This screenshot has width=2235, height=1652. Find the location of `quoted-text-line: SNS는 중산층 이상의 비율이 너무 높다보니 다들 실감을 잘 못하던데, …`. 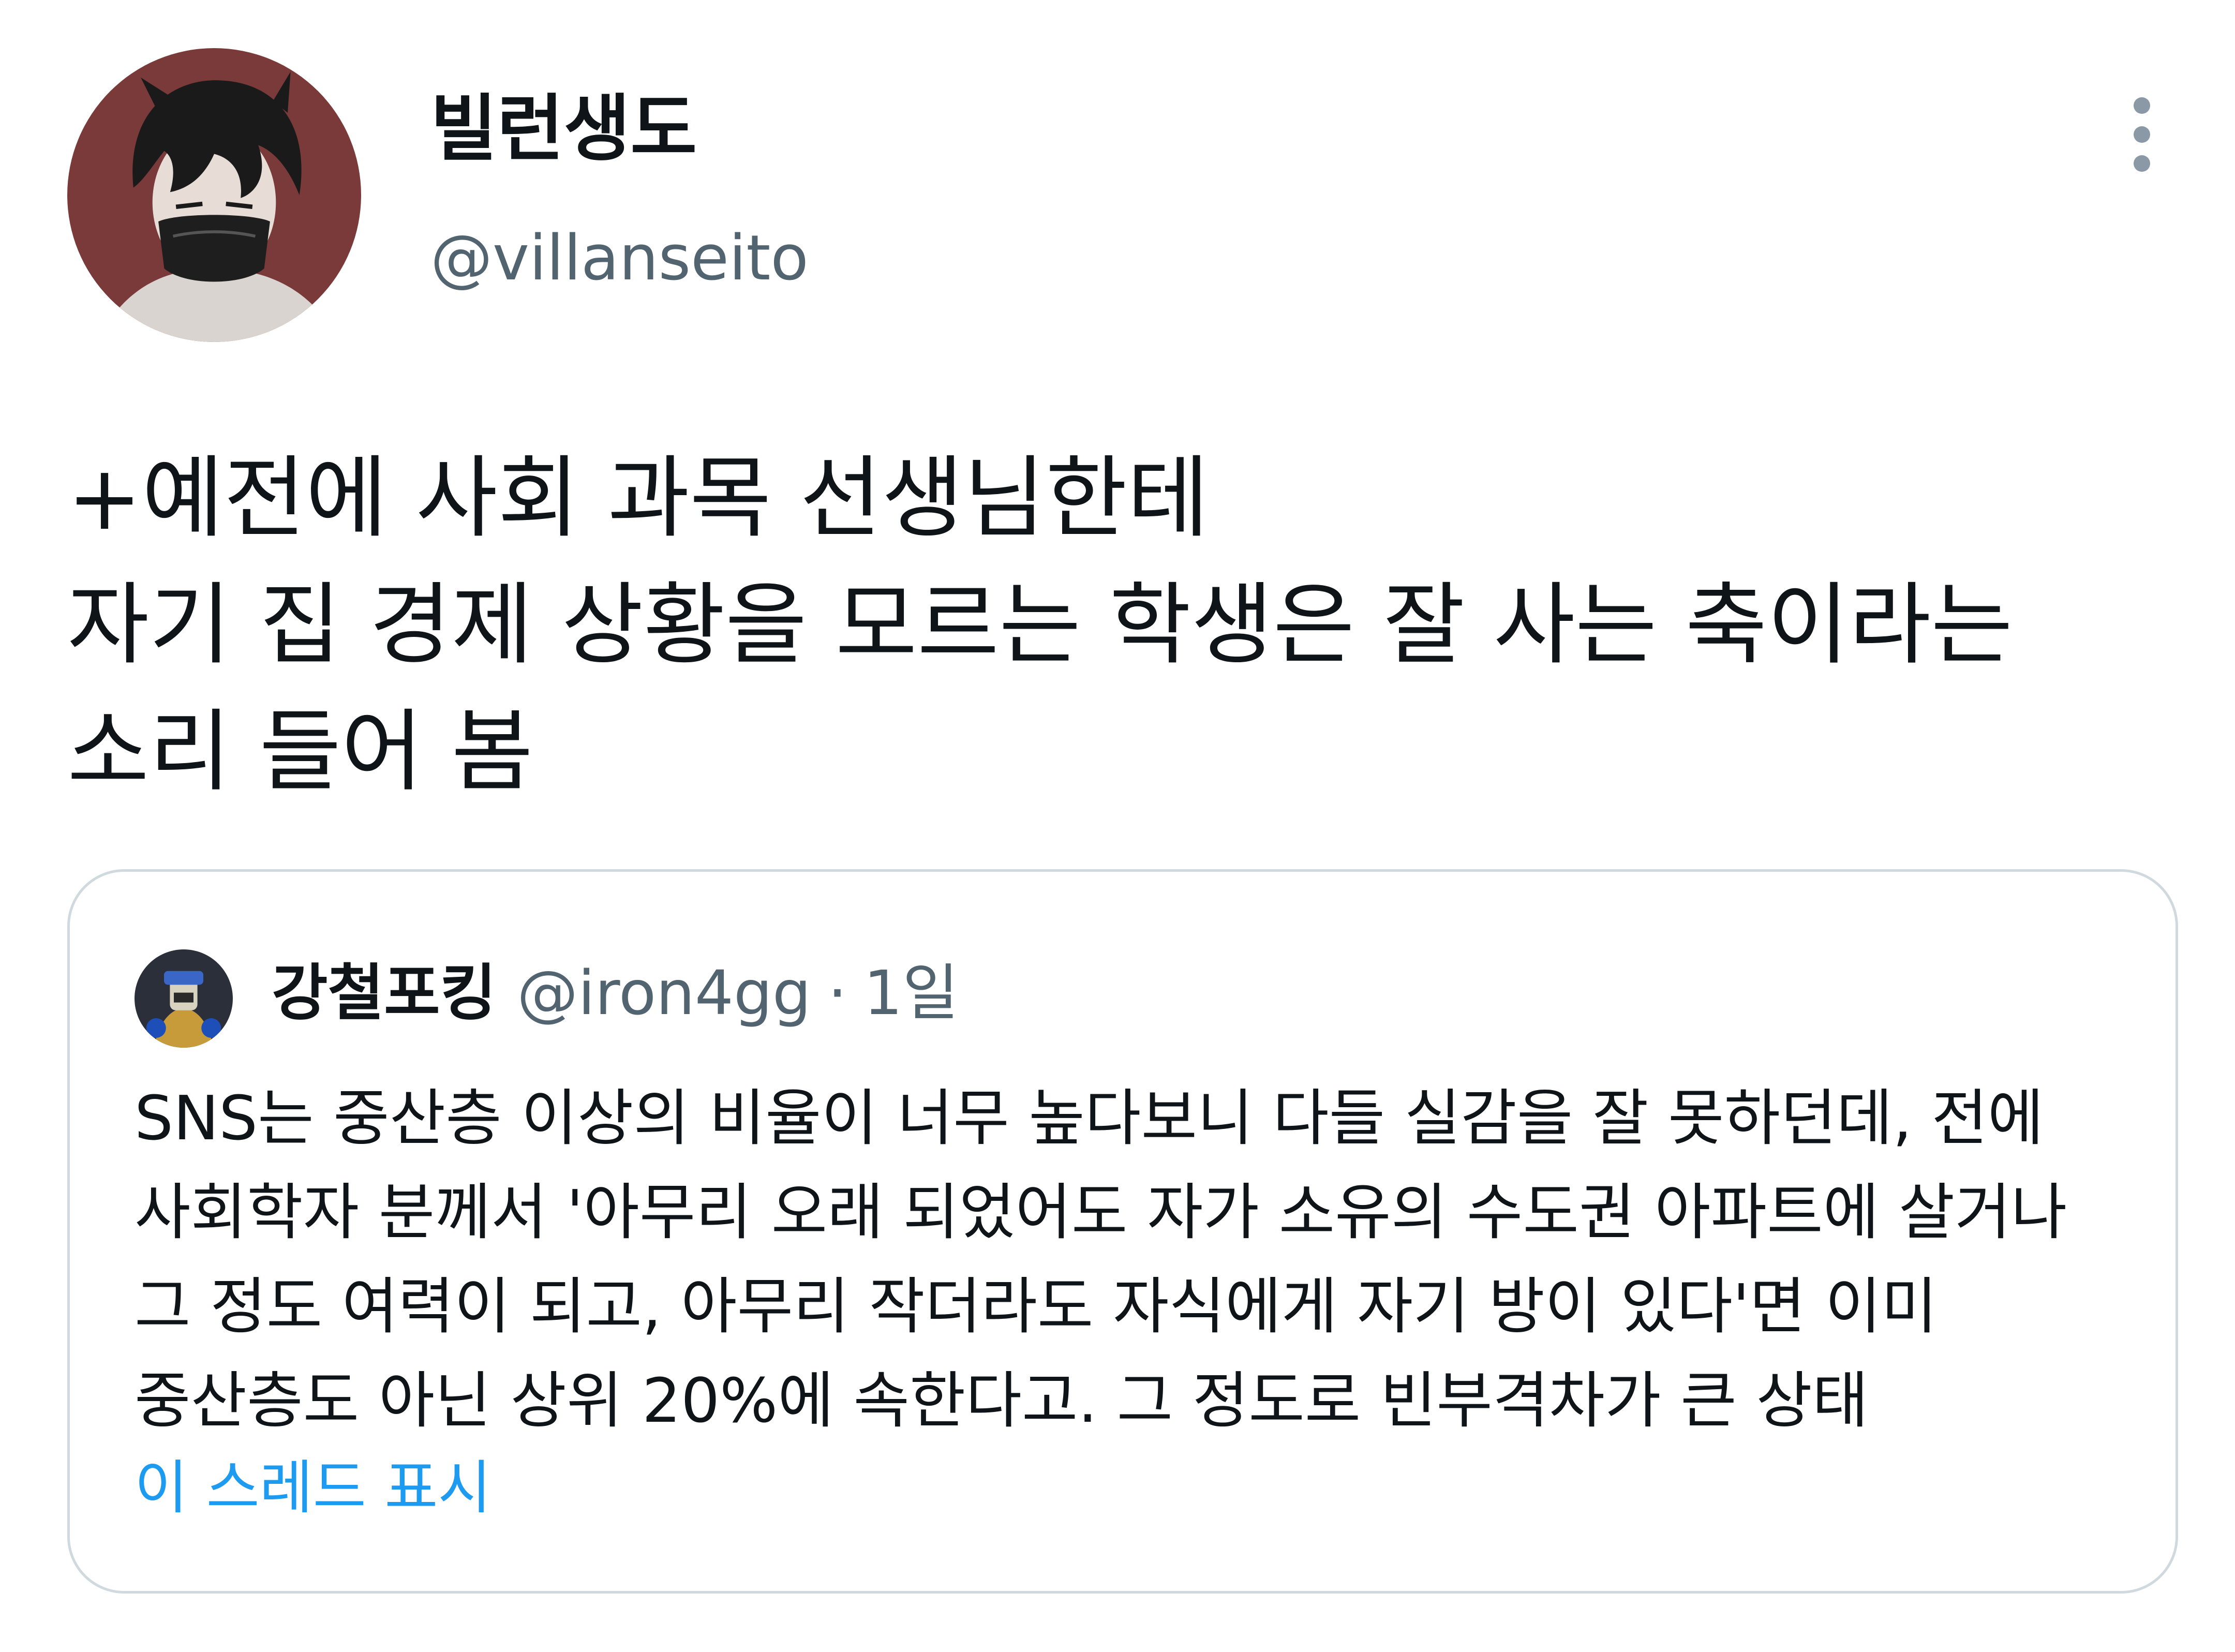

quoted-text-line: SNS는 중산층 이상의 비율이 너무 높다보니 다들 실감을 잘 못하던데, … is located at coordinates (1089, 1118).